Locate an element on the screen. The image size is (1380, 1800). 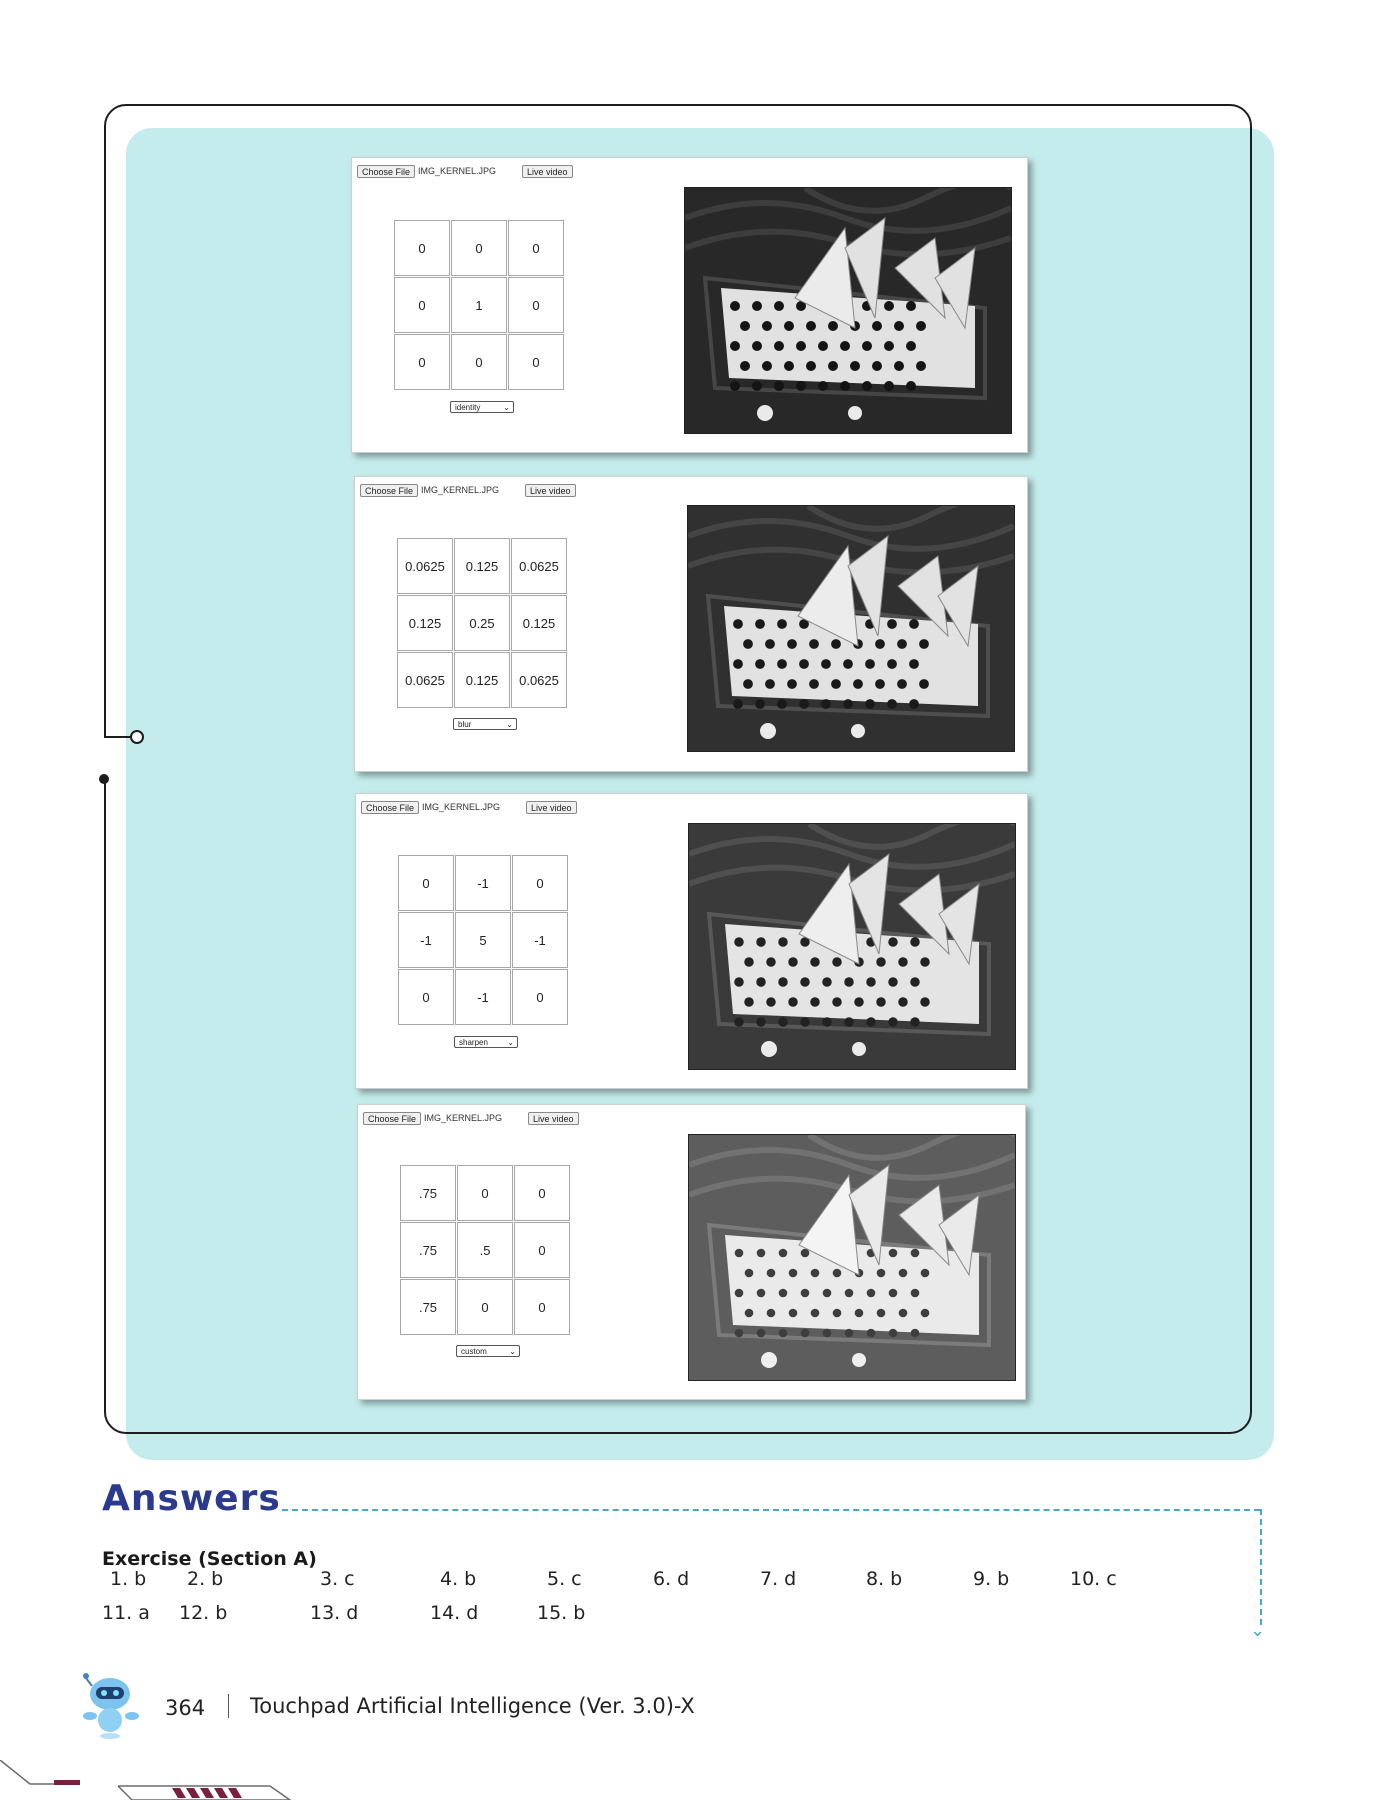
filter-select-value: sharpen is located at coordinates (473, 1042).